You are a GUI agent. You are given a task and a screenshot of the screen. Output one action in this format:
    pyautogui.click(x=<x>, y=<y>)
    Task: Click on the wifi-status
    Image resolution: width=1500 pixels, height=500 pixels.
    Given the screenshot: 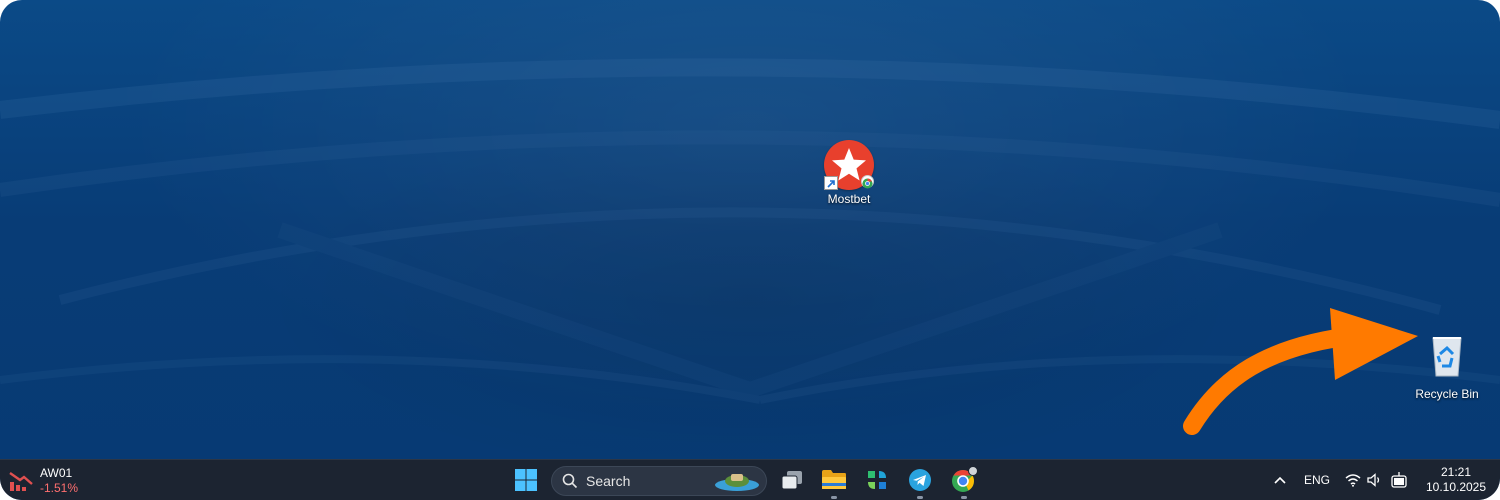 What is the action you would take?
    pyautogui.click(x=1353, y=480)
    